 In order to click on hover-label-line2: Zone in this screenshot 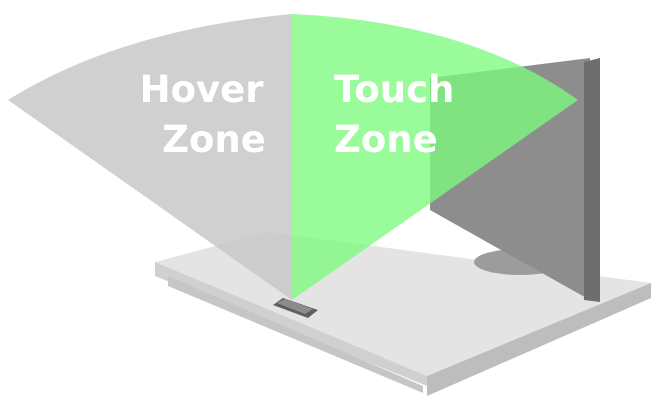, I will do `click(214, 139)`.